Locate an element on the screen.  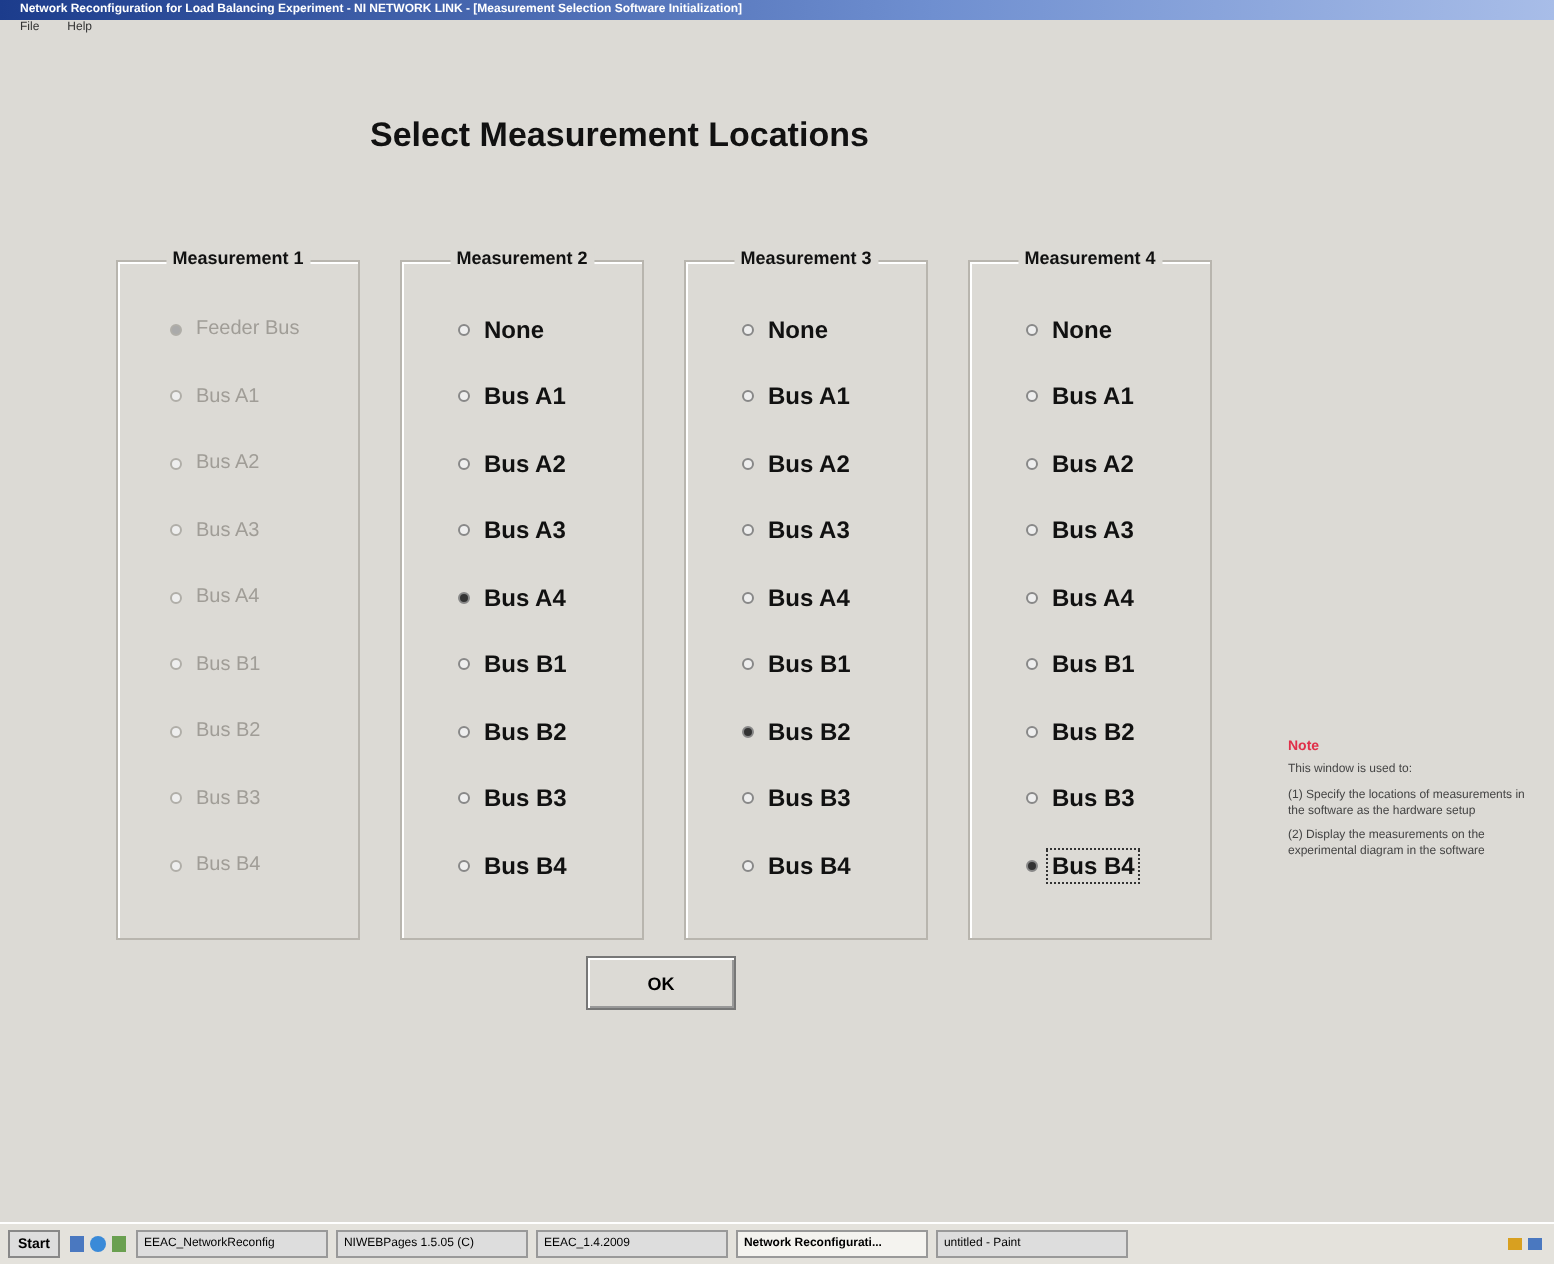
group-title: Measurement 4 is located at coordinates (1090, 258).